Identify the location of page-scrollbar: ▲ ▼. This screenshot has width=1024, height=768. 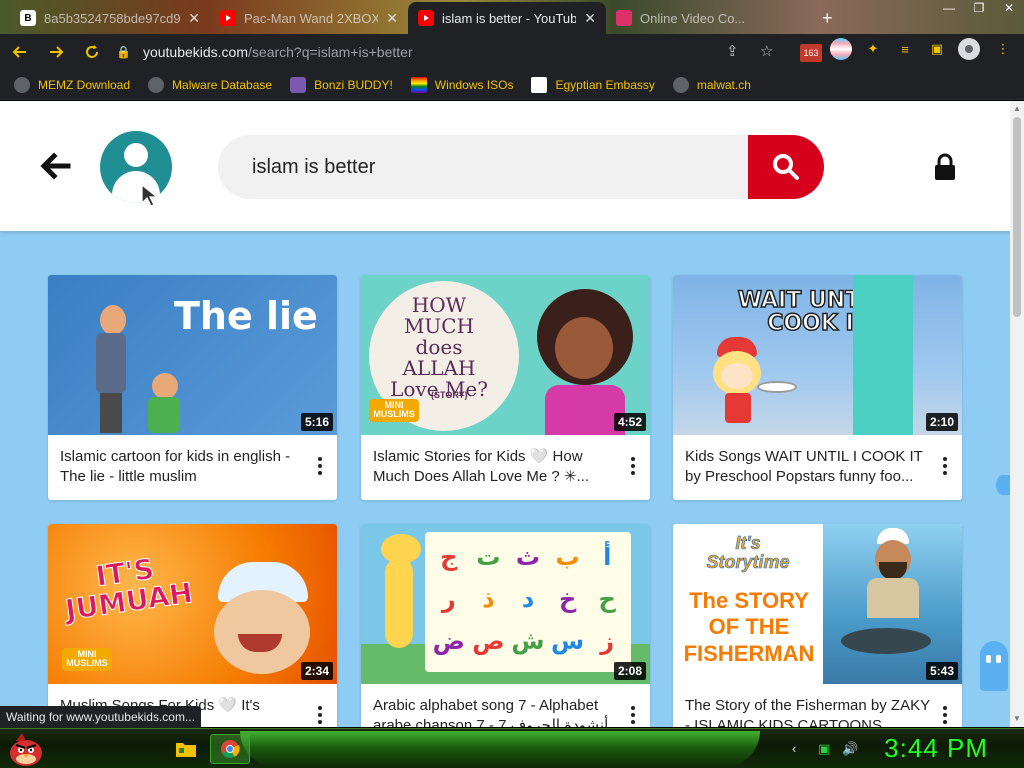
(1017, 414).